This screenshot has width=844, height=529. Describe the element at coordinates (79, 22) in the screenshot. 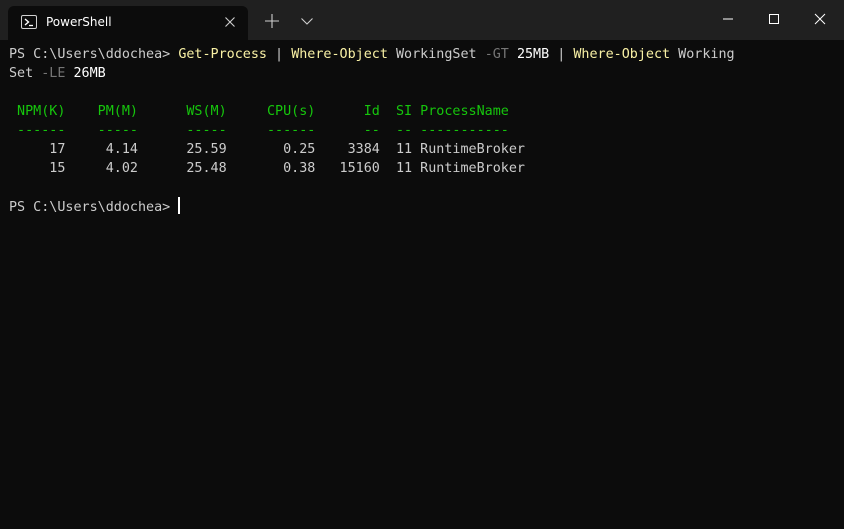

I see `tab-title: PowerShell` at that location.